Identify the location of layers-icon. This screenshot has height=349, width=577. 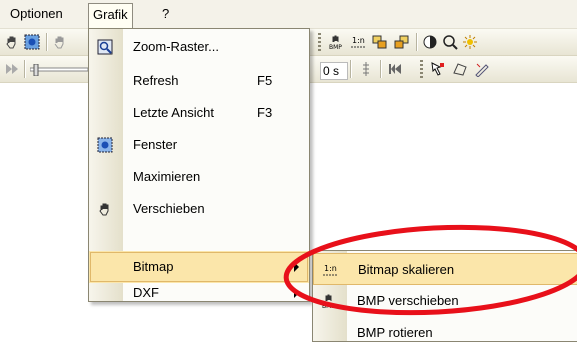
(380, 42).